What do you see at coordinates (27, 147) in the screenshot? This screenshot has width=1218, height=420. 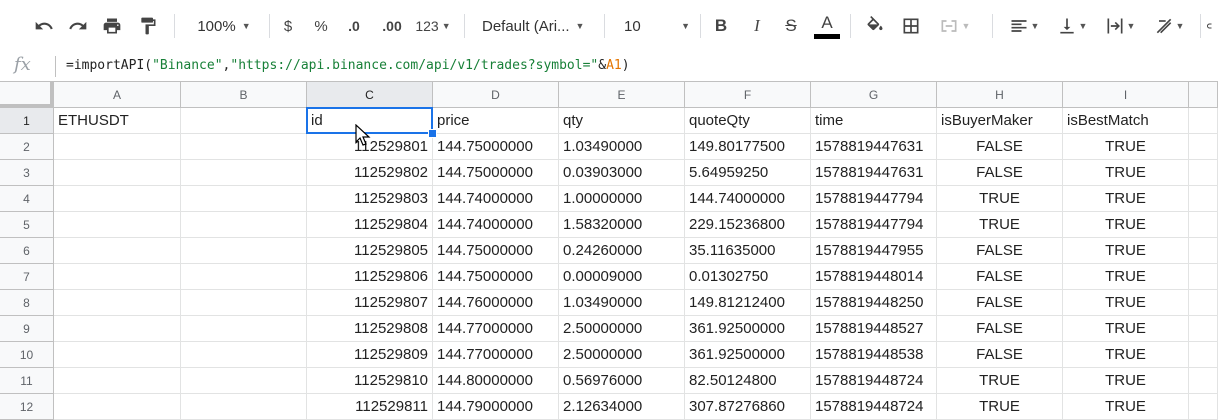 I see `row-header-2: 2` at bounding box center [27, 147].